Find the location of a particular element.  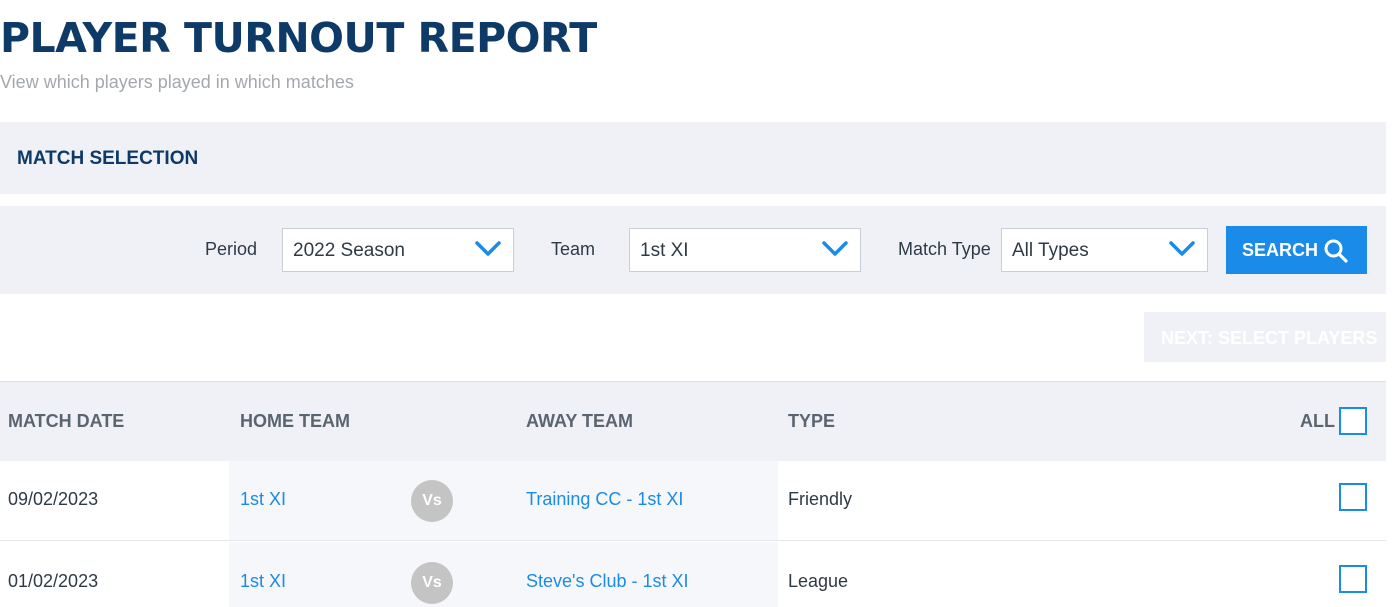

column-header-type: TYPE is located at coordinates (812, 421).